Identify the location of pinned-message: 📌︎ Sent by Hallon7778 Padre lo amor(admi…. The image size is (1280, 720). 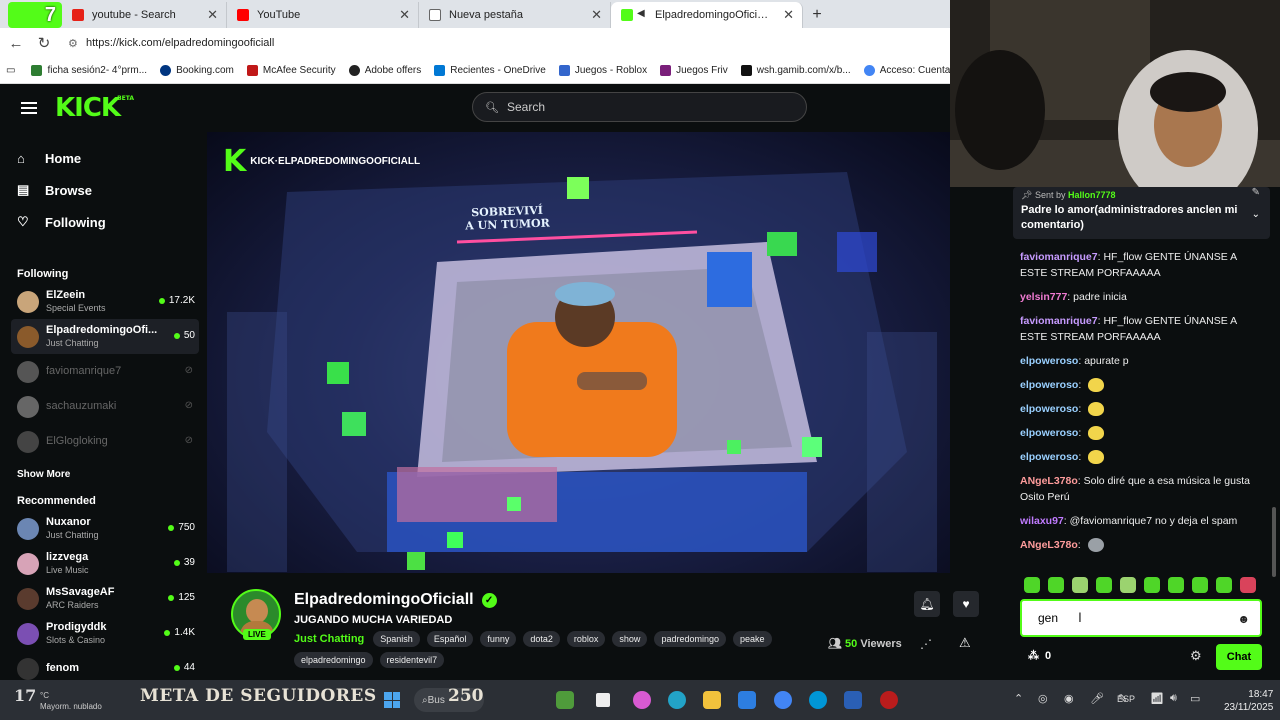
(1141, 213).